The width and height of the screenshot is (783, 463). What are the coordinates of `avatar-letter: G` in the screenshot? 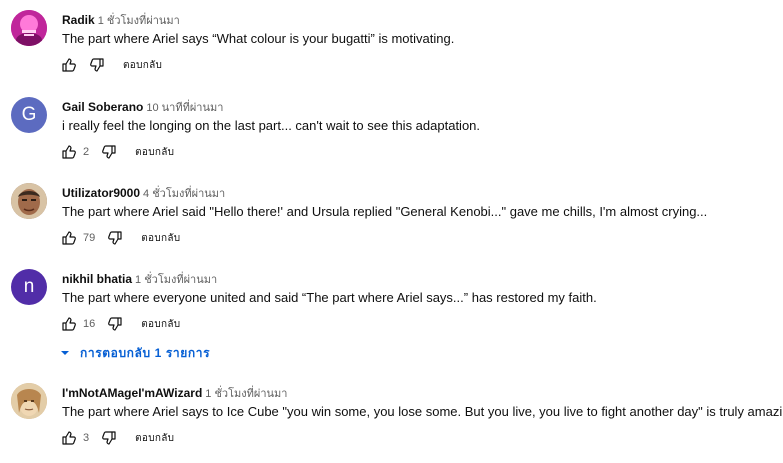 It's located at (29, 114).